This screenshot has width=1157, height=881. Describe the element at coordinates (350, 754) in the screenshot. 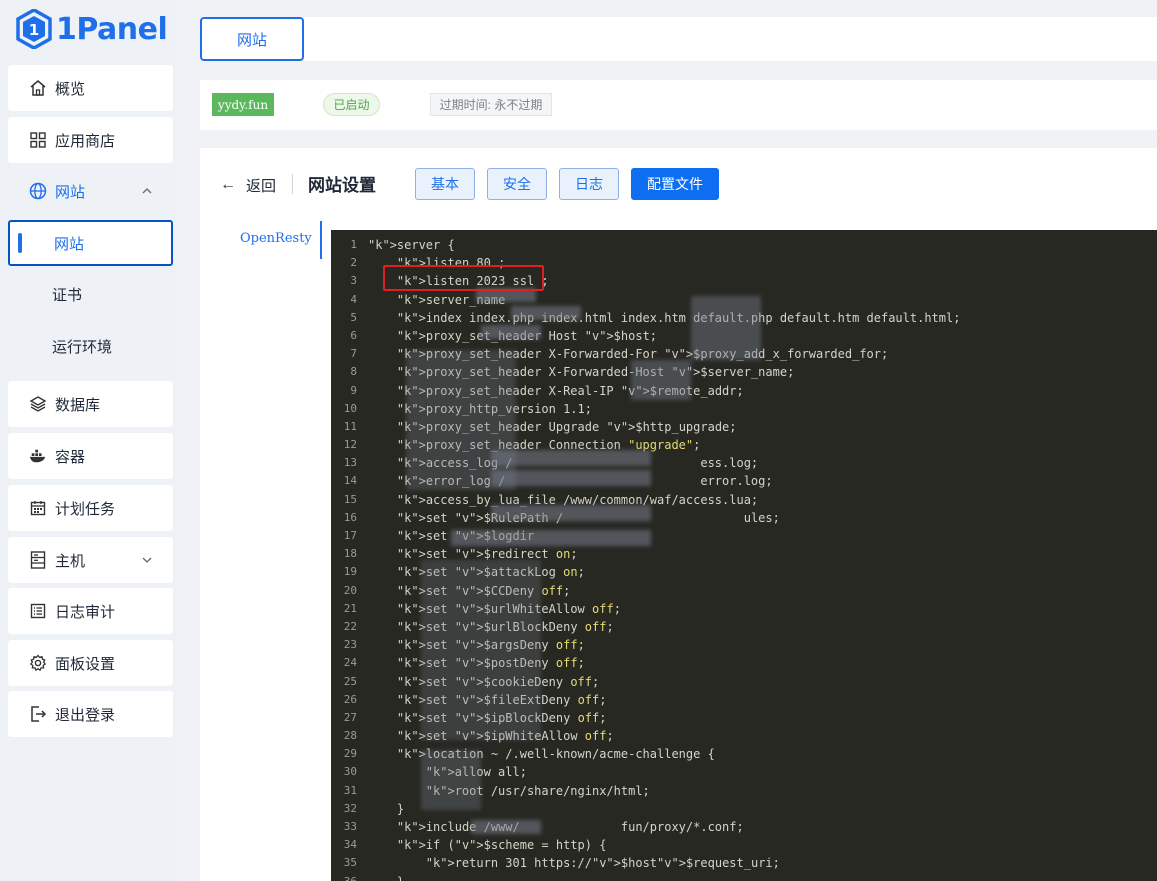

I see `line-number: 29` at that location.